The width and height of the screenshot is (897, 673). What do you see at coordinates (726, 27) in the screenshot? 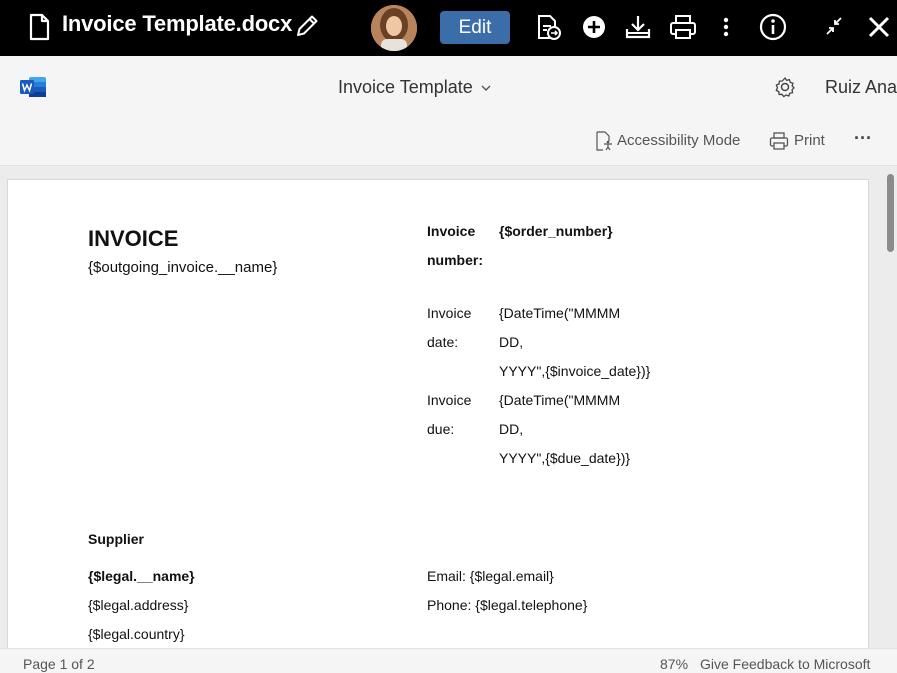
I see `more-options-icon` at bounding box center [726, 27].